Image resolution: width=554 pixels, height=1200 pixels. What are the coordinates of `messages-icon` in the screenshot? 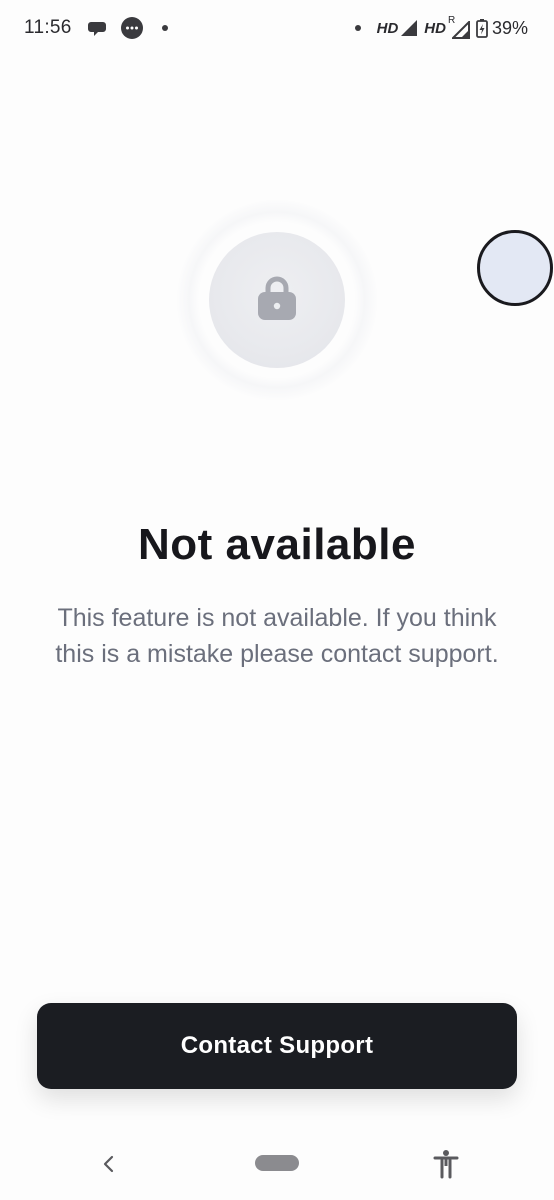 It's located at (132, 28).